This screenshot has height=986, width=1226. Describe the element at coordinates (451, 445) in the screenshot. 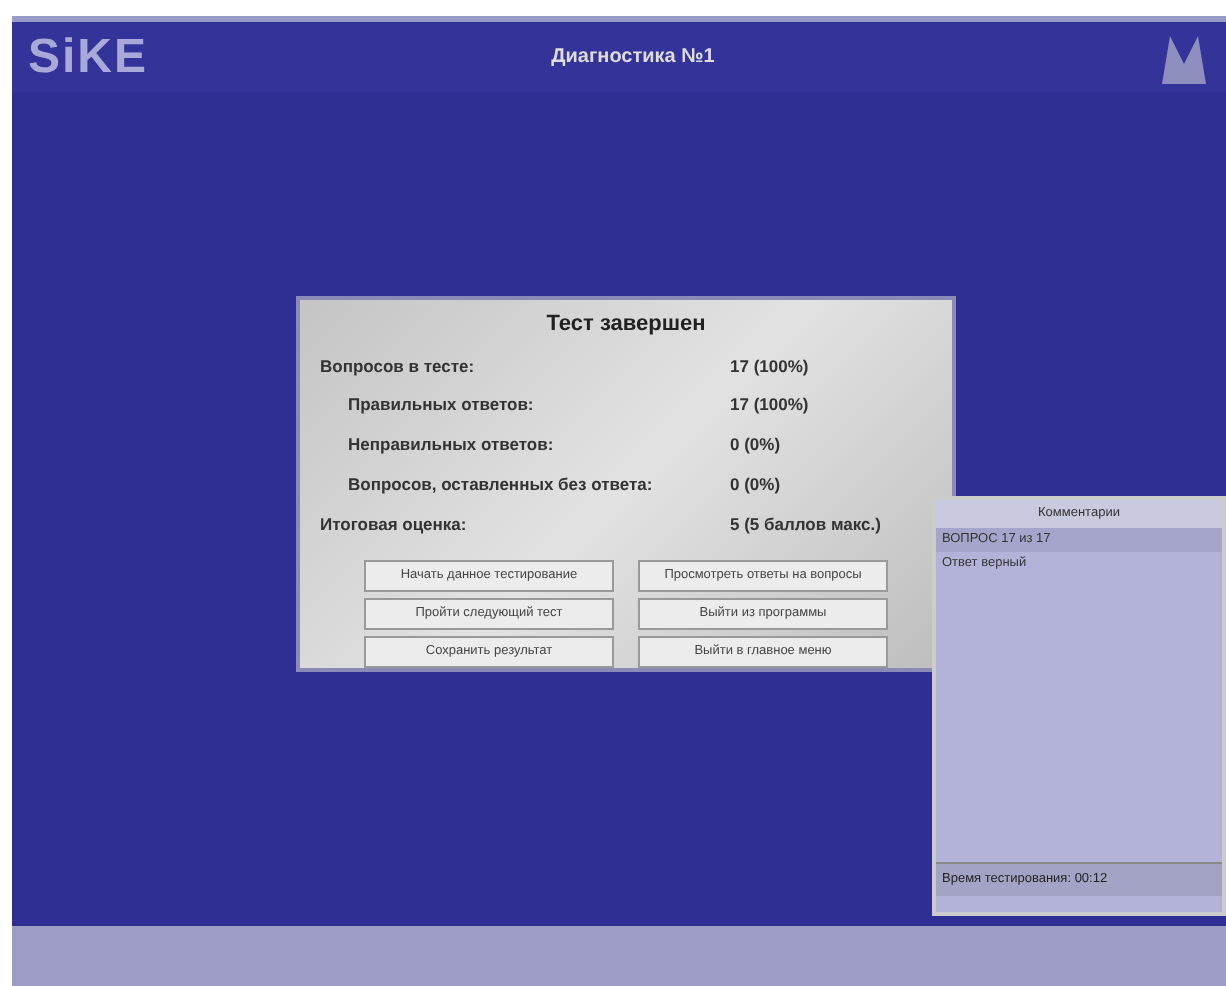

I see `stat-label: Неправильных ответов:` at that location.